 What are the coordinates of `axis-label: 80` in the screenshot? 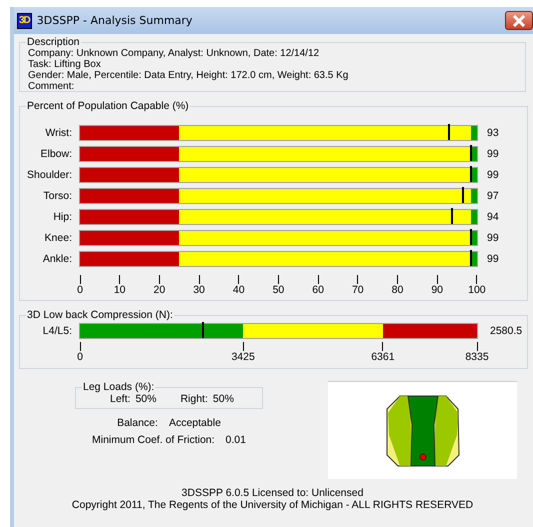 It's located at (398, 290).